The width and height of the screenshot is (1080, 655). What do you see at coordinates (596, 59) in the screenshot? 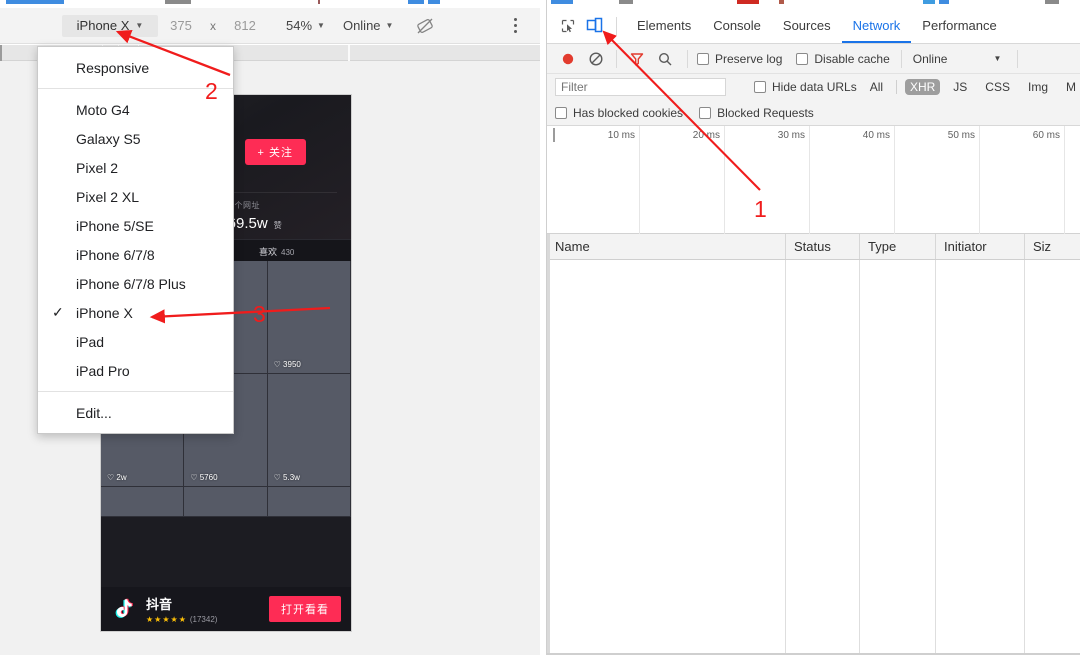
I see `clear-requests-icon` at bounding box center [596, 59].